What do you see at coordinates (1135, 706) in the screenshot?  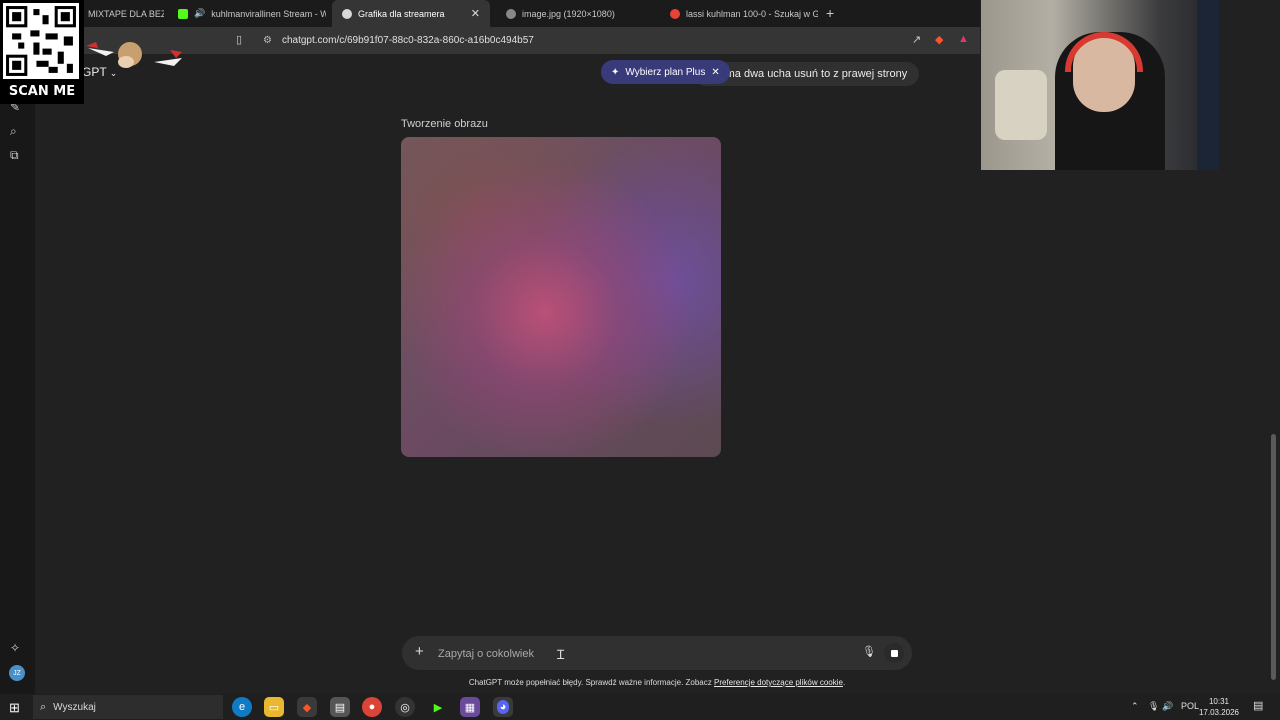 I see `chevron-up-icon: ⌃` at bounding box center [1135, 706].